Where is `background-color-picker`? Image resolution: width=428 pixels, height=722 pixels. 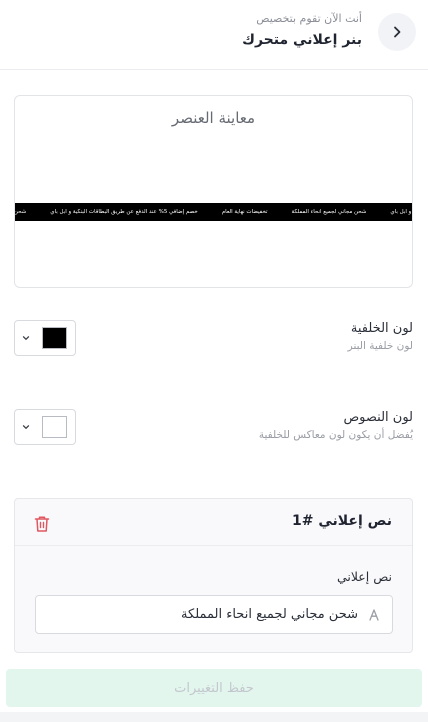
background-color-picker is located at coordinates (45, 338).